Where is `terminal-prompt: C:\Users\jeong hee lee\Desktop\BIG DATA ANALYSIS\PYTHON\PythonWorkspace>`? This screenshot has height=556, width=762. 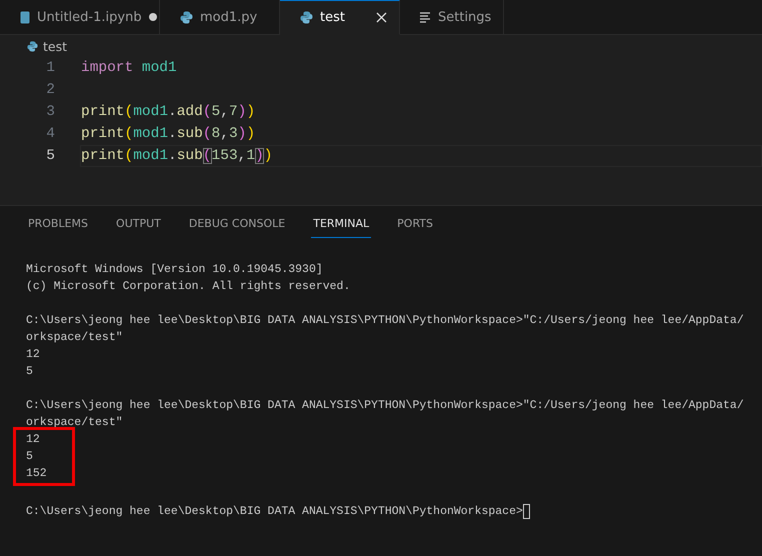
terminal-prompt: C:\Users\jeong hee lee\Desktop\BIG DATA ANALYSIS\PYTHON\PythonWorkspace> is located at coordinates (274, 512).